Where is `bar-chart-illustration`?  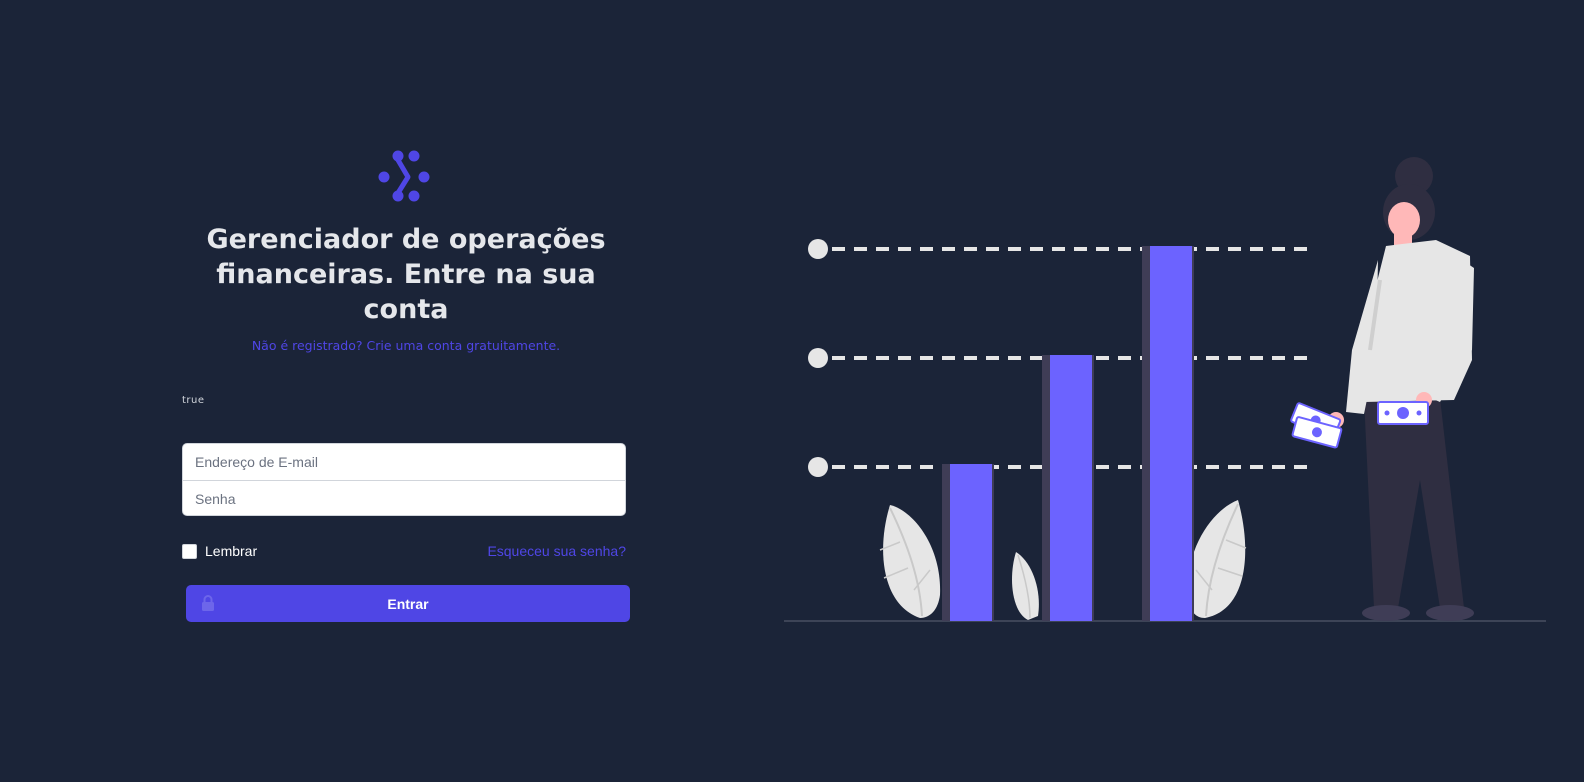 bar-chart-illustration is located at coordinates (1068, 433).